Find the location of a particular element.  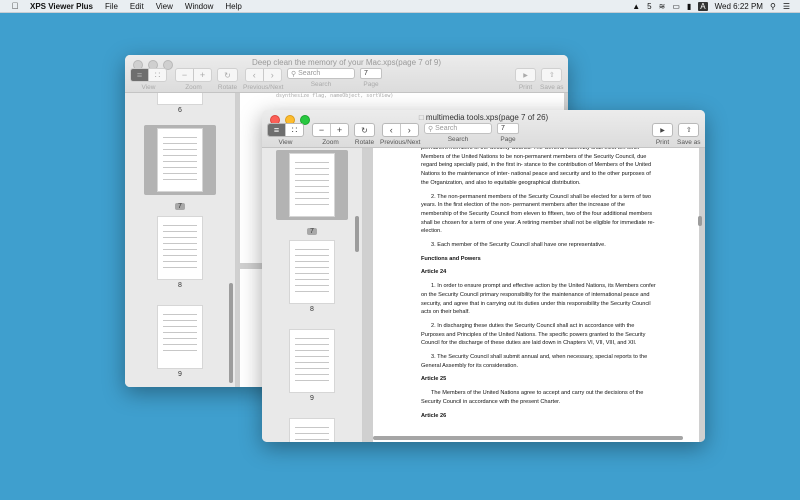

spotlight-icon: ⚲ is located at coordinates (773, 6).